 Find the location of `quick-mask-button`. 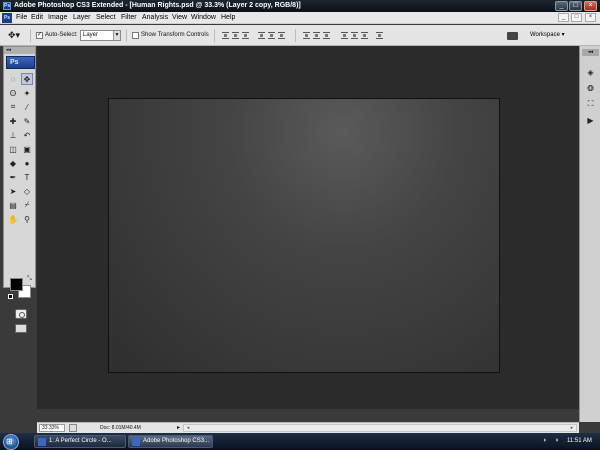

quick-mask-button is located at coordinates (21, 314).